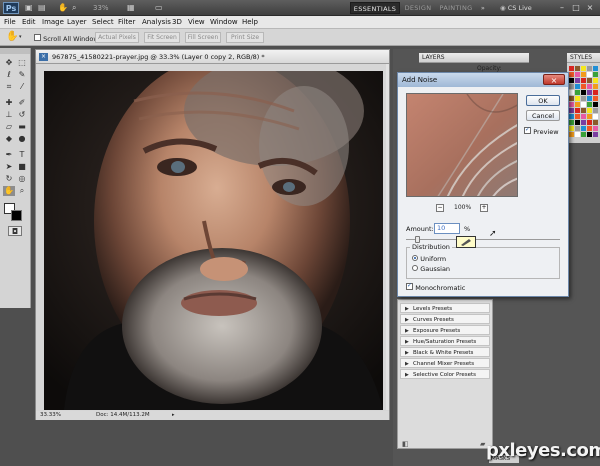 The width and height of the screenshot is (600, 466). I want to click on bridge-icon: ▣, so click(29, 8).